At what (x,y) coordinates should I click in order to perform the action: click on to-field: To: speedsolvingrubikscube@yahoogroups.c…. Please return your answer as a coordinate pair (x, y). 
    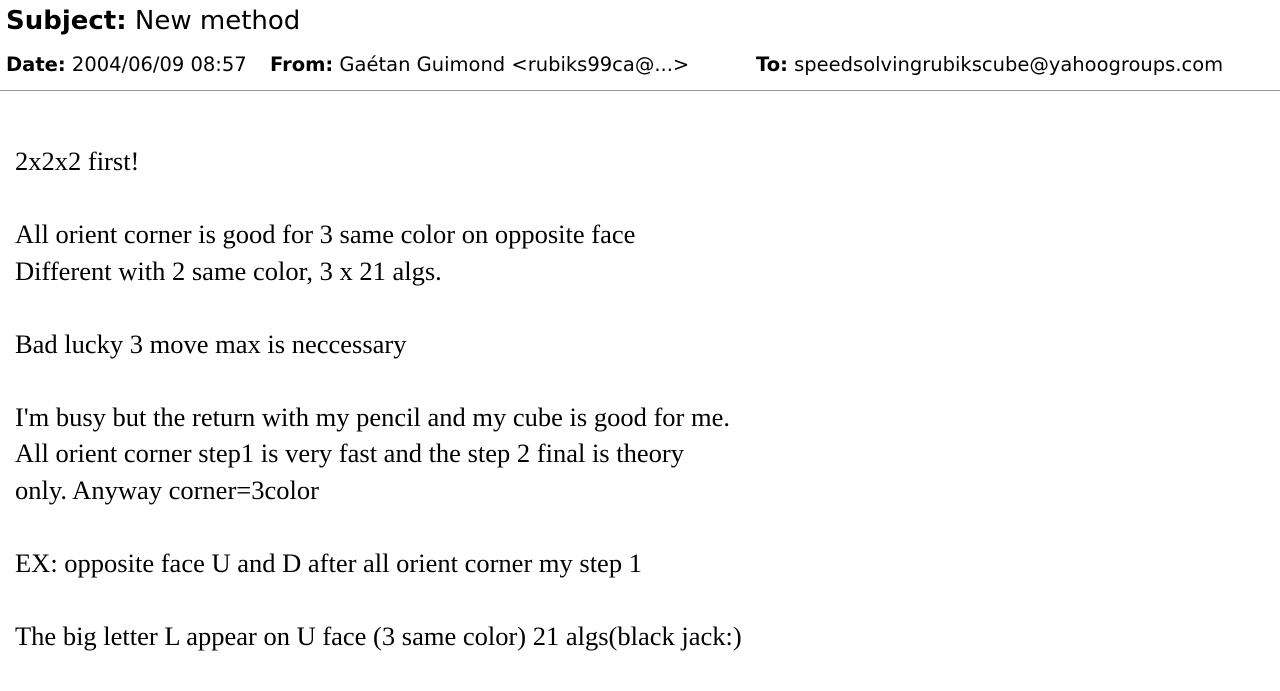
    Looking at the image, I should click on (989, 65).